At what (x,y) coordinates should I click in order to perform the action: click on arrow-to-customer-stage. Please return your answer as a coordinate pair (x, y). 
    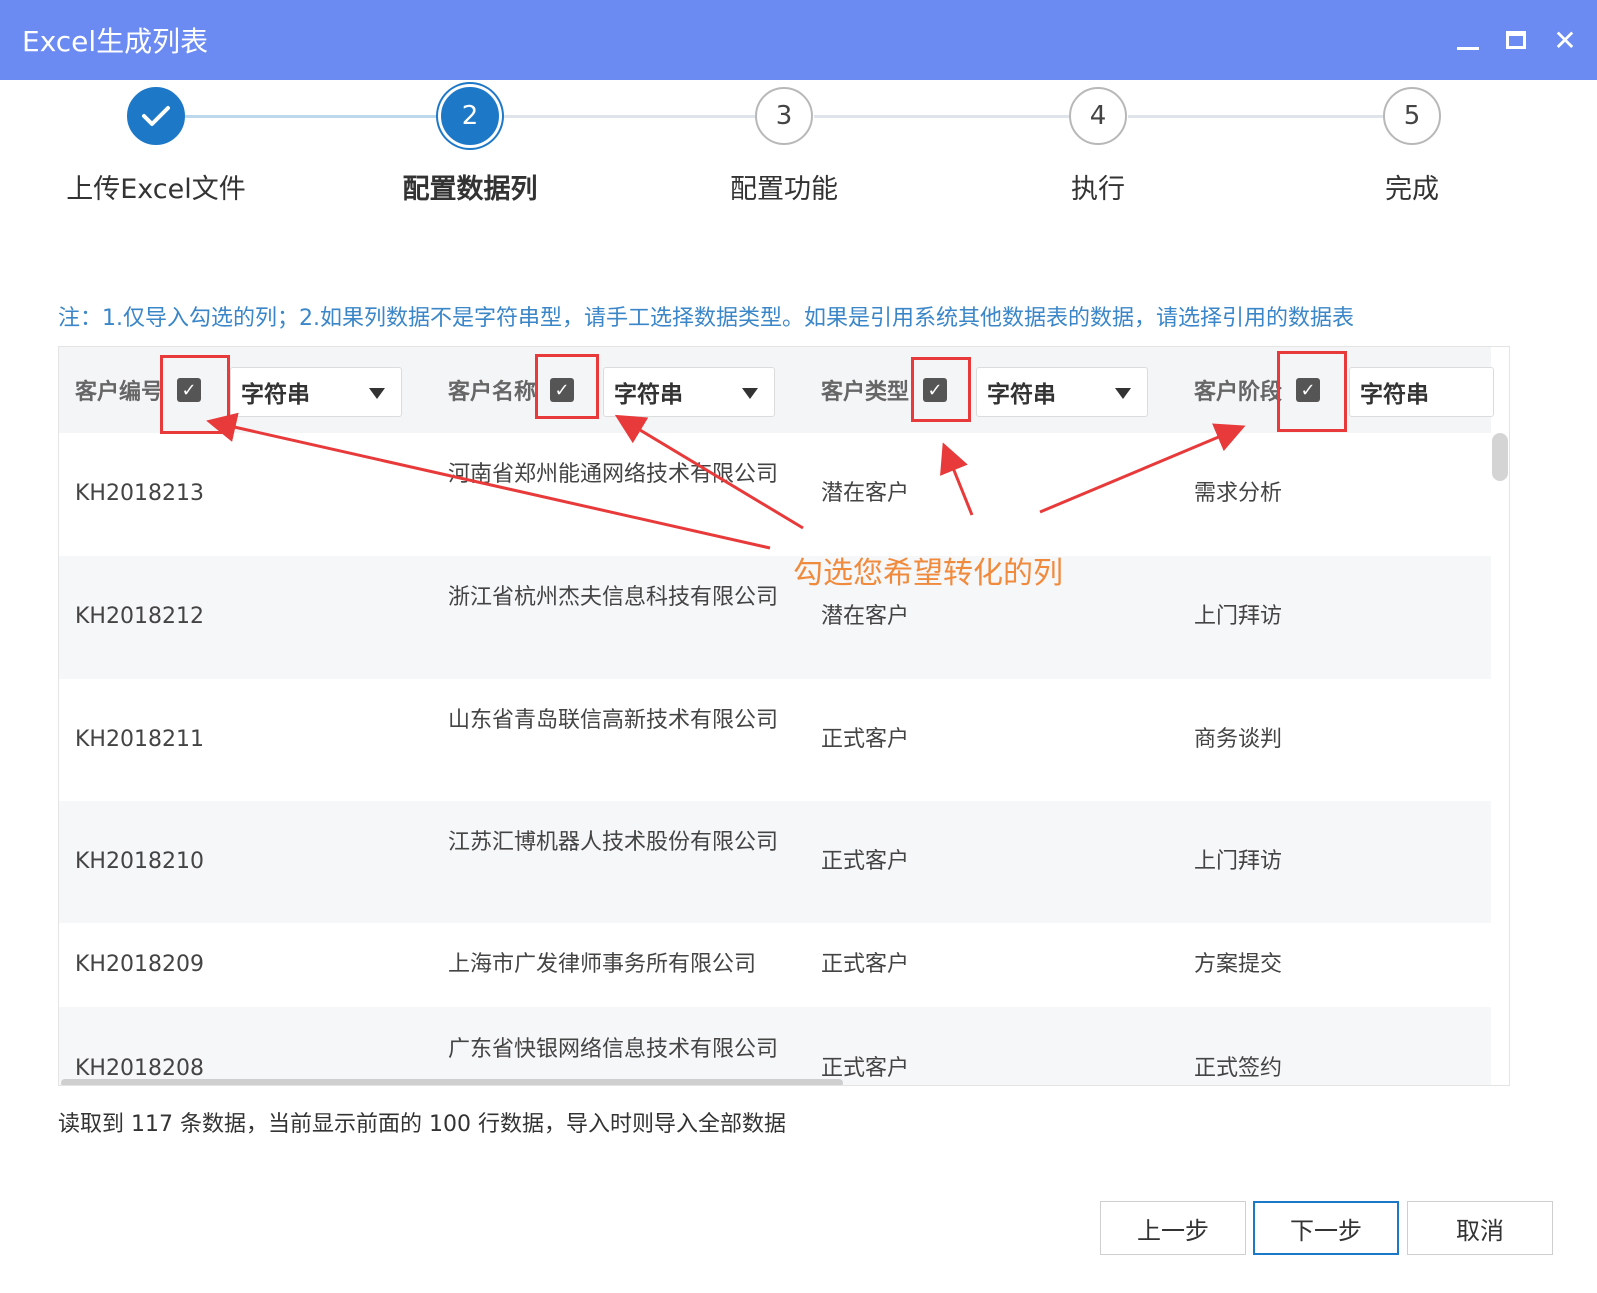
    Looking at the image, I should click on (1142, 468).